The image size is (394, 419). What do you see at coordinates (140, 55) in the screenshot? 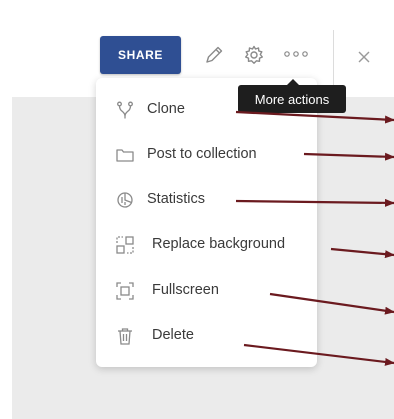
I see `share-button: SHARE` at bounding box center [140, 55].